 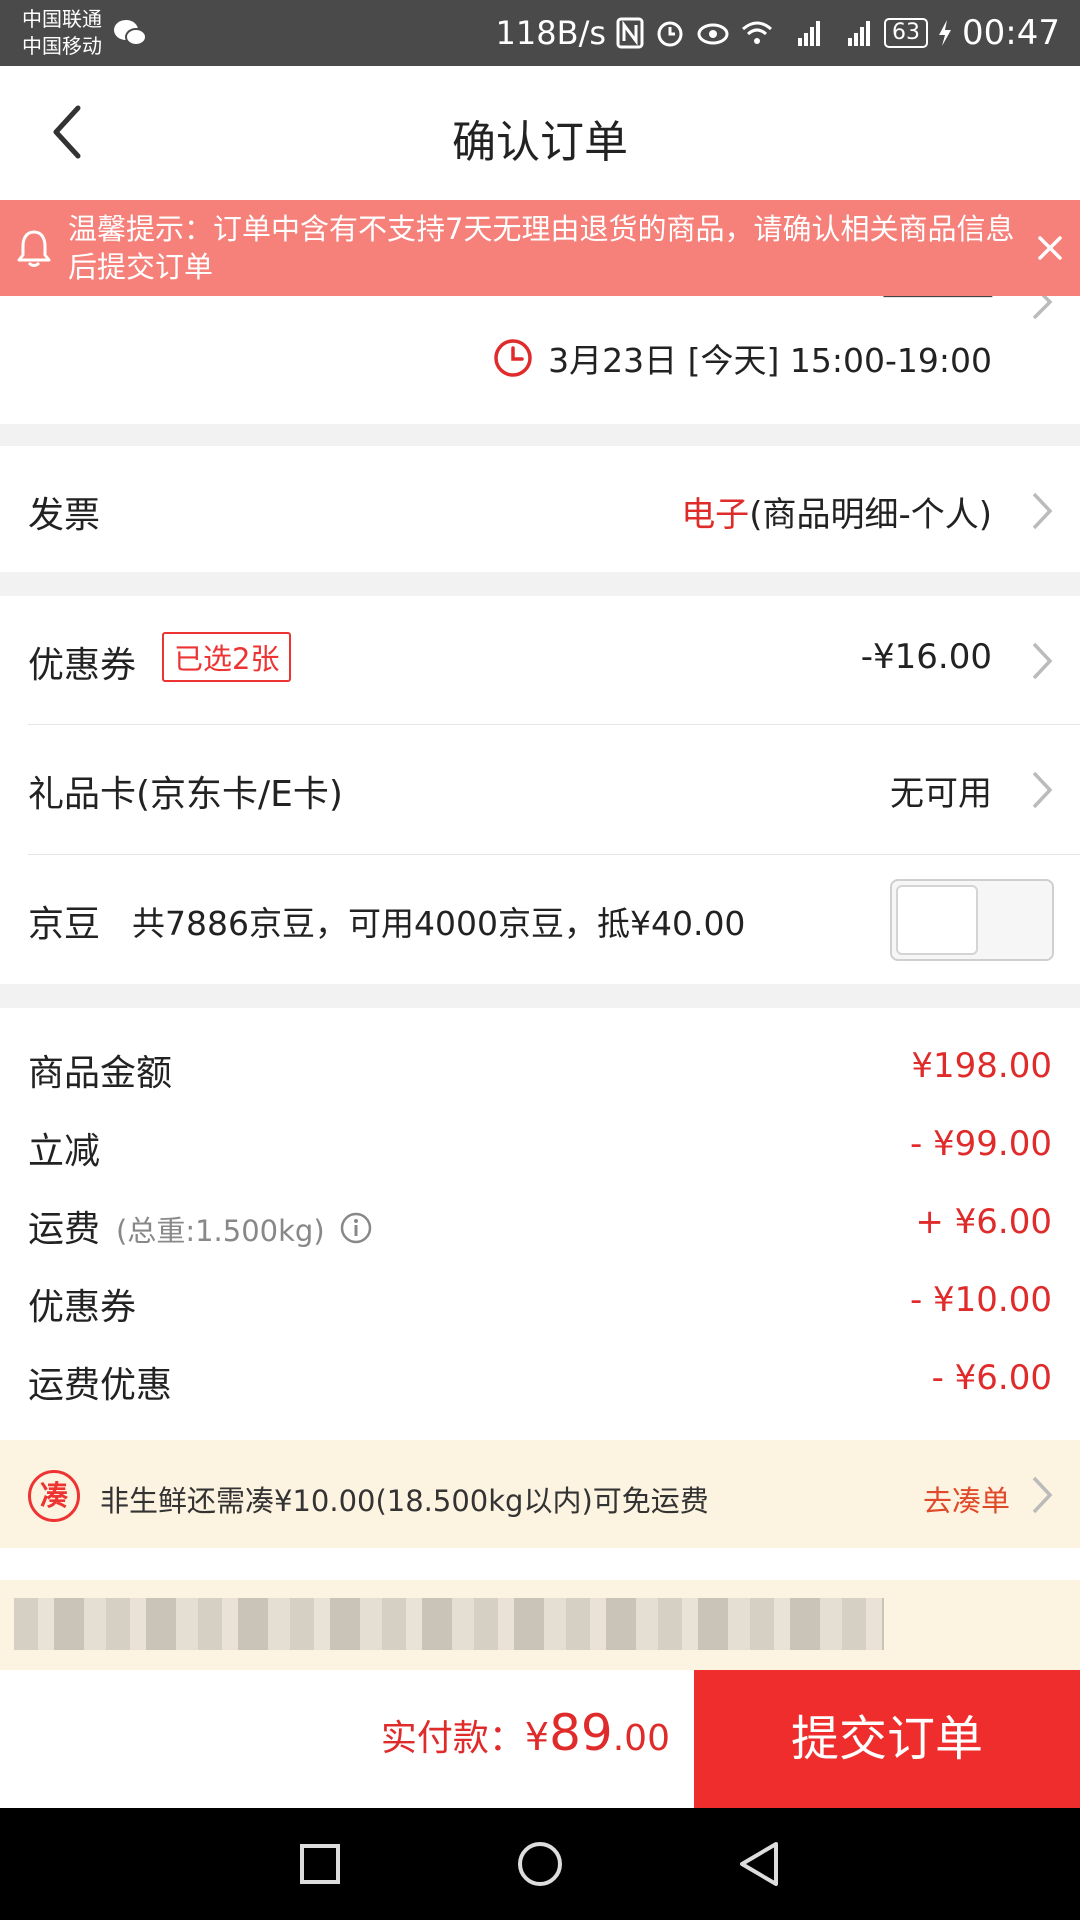 What do you see at coordinates (981, 1066) in the screenshot?
I see `summary-value: ¥198.00` at bounding box center [981, 1066].